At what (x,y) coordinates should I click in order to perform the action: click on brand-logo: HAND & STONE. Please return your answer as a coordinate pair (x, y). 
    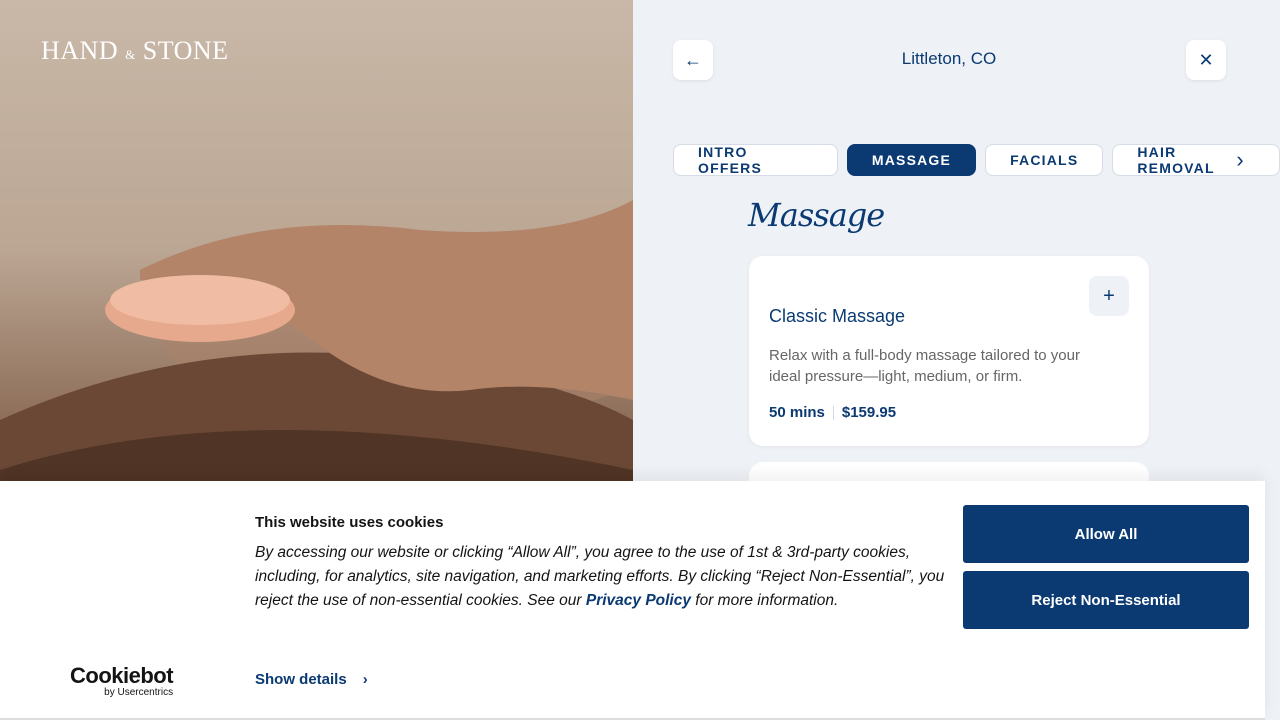
    Looking at the image, I should click on (135, 51).